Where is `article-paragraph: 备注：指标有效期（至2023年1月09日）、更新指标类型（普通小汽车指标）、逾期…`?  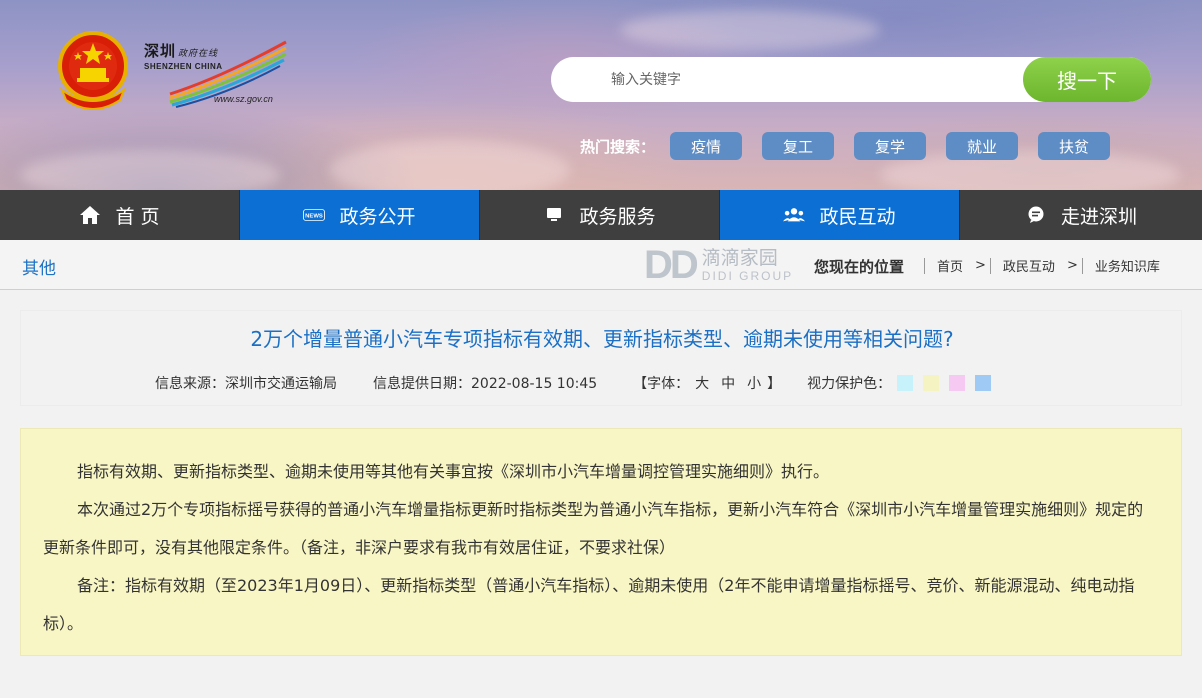 article-paragraph: 备注：指标有效期（至2023年1月09日）、更新指标类型（普通小汽车指标）、逾期… is located at coordinates (589, 604).